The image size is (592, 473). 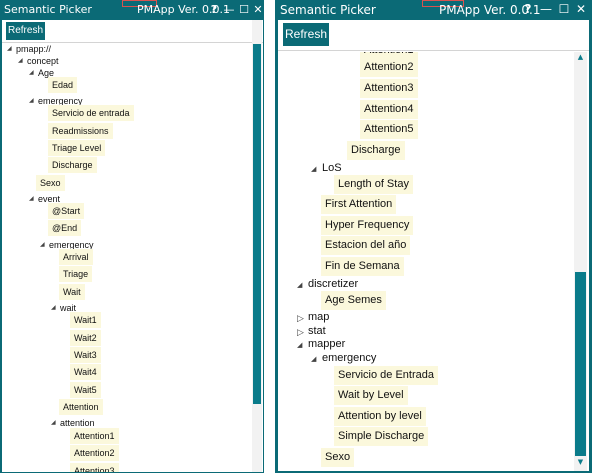 I want to click on tree-node-mapper: mapper, so click(x=326, y=344).